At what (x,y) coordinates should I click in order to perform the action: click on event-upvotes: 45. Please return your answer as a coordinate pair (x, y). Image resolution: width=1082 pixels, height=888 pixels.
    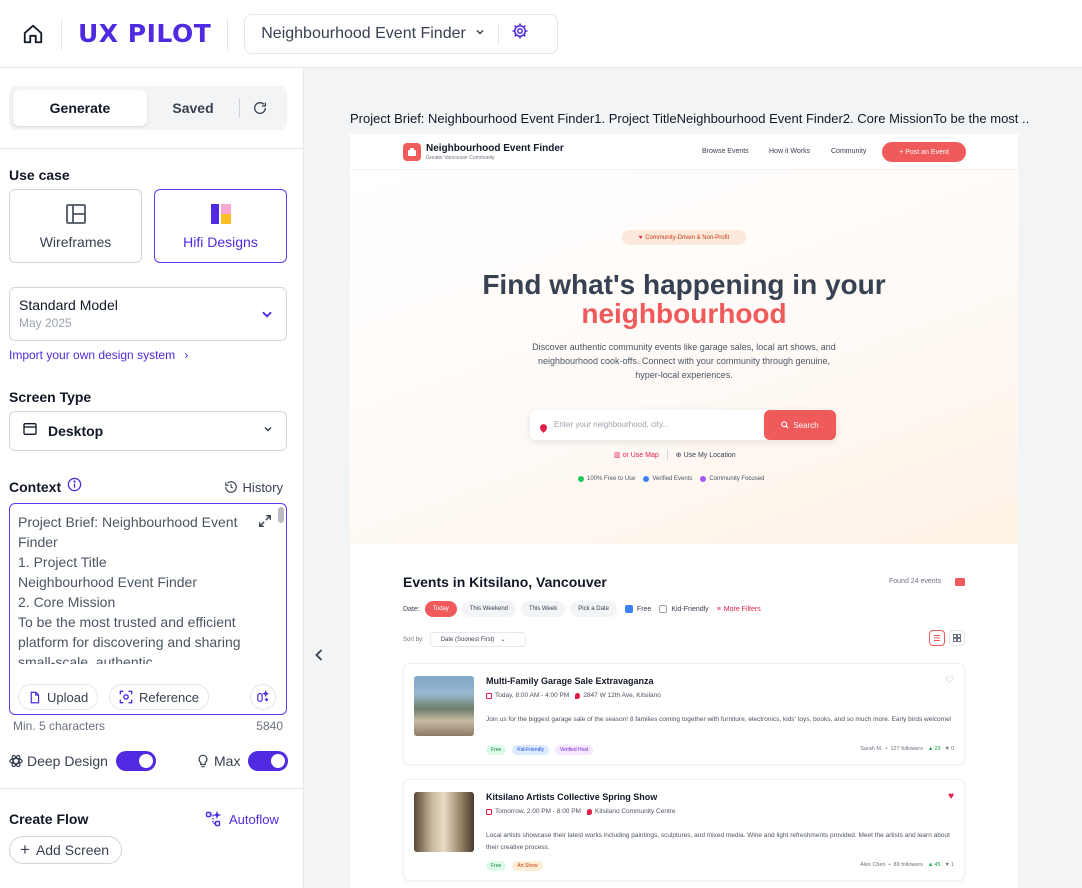
    Looking at the image, I should click on (937, 865).